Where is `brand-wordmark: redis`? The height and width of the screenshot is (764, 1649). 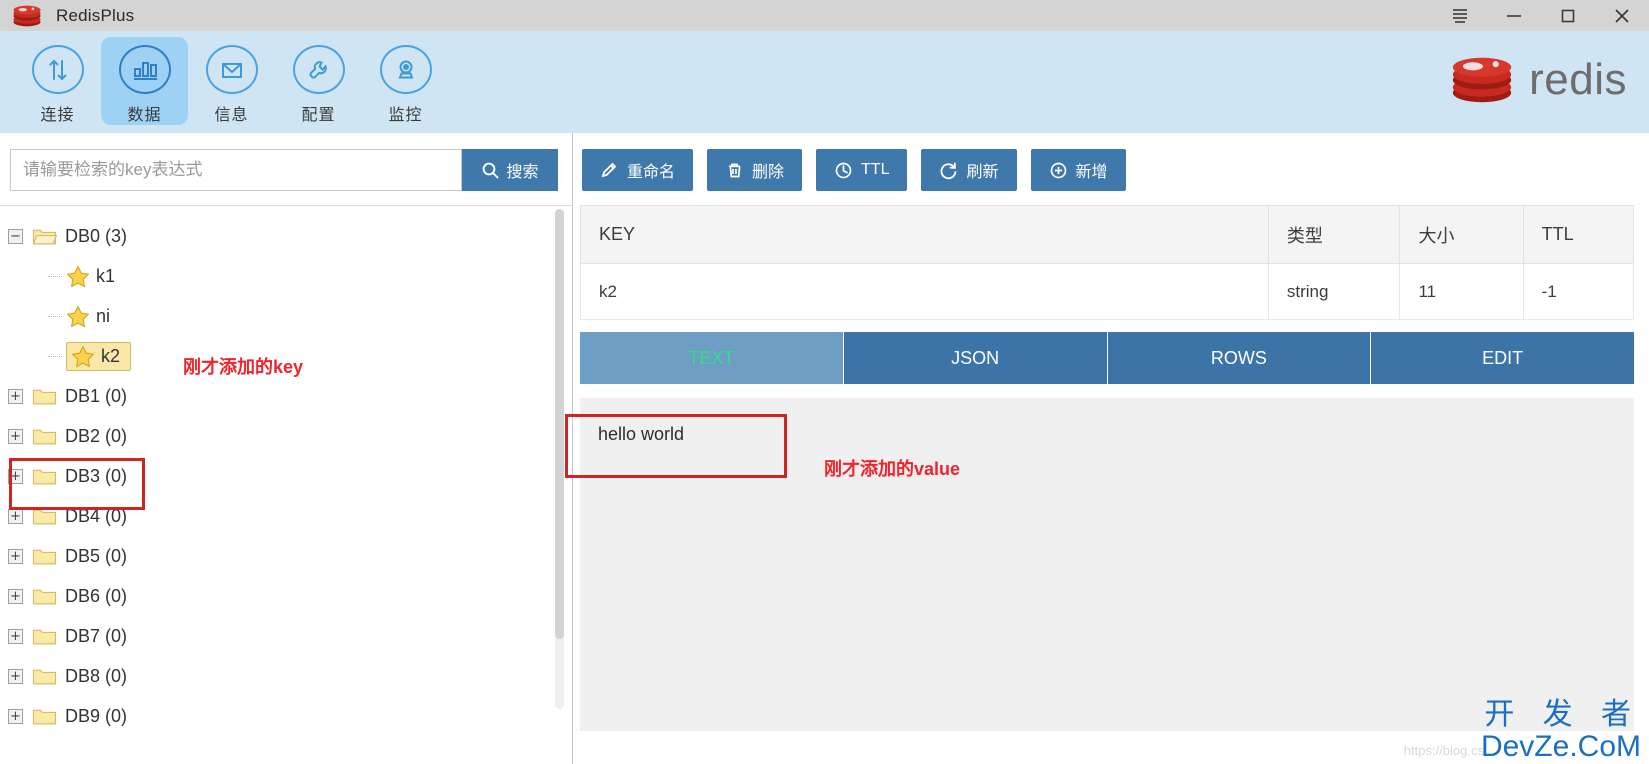
brand-wordmark: redis is located at coordinates (1578, 79).